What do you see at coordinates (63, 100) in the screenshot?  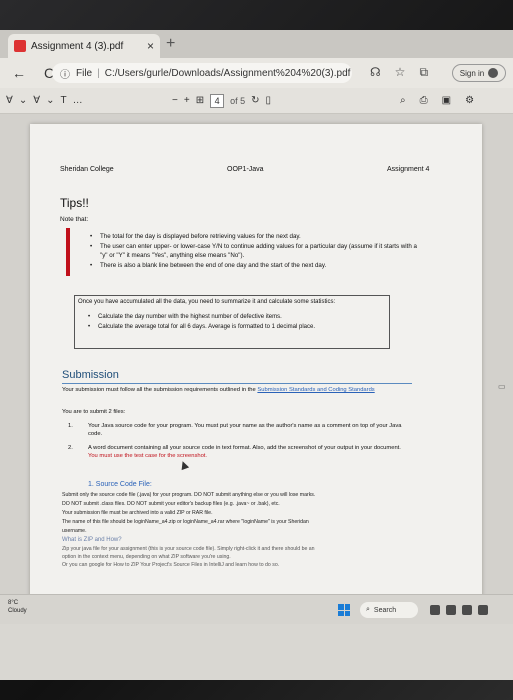 I see `text-icon: T` at bounding box center [63, 100].